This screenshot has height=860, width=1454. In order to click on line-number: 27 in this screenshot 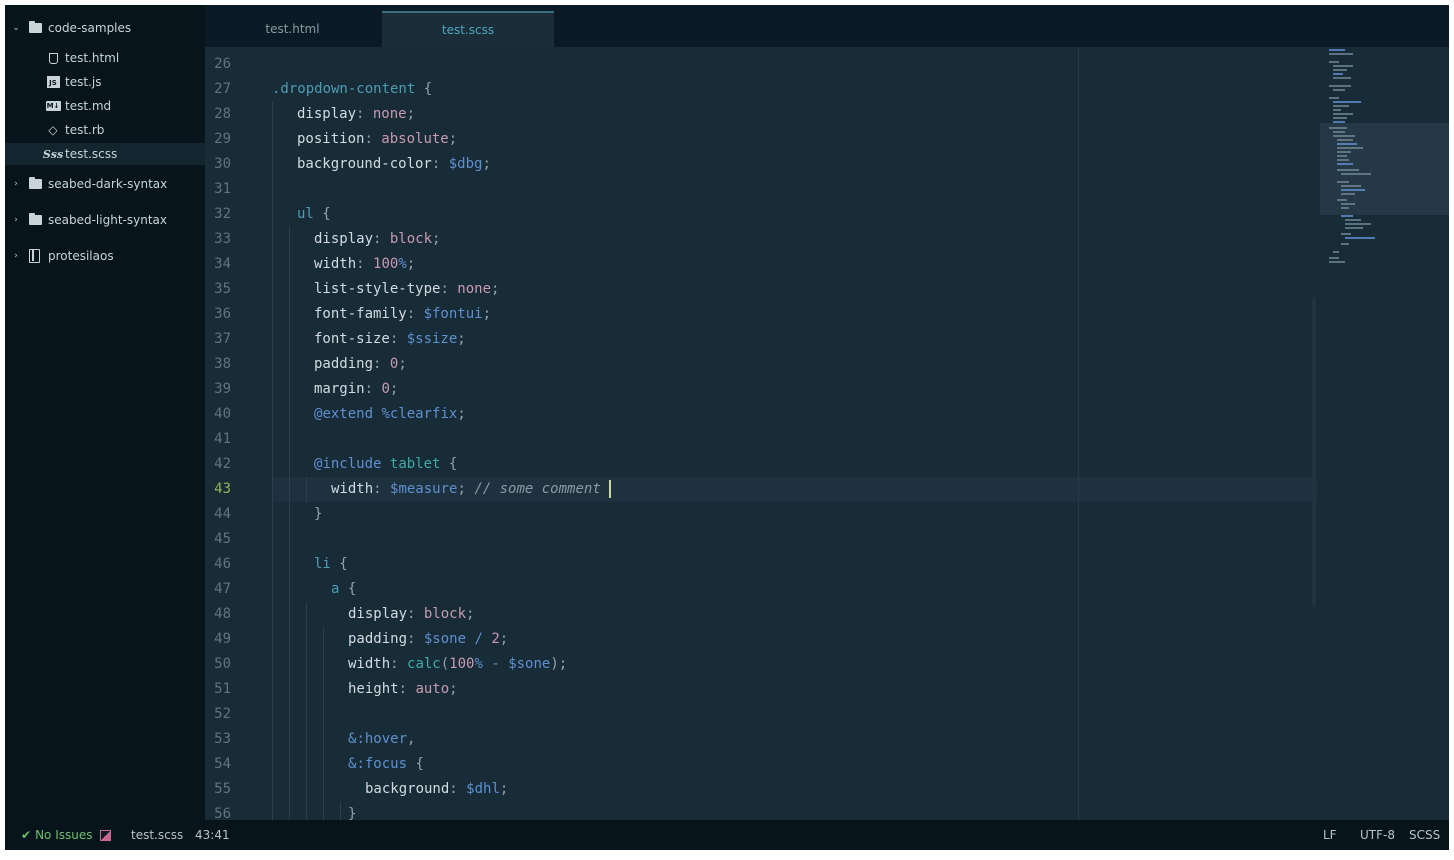, I will do `click(222, 89)`.